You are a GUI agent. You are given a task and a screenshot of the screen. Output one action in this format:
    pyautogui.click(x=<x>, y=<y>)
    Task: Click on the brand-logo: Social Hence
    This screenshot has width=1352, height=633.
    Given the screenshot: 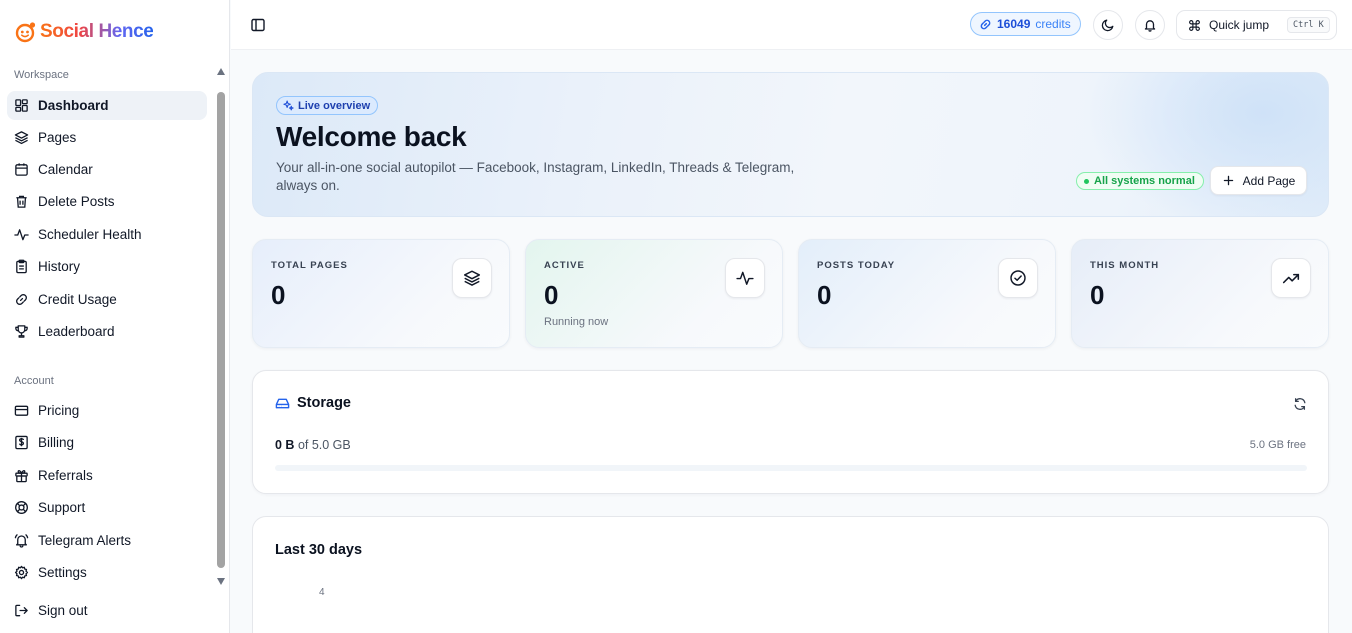 What is the action you would take?
    pyautogui.click(x=84, y=32)
    